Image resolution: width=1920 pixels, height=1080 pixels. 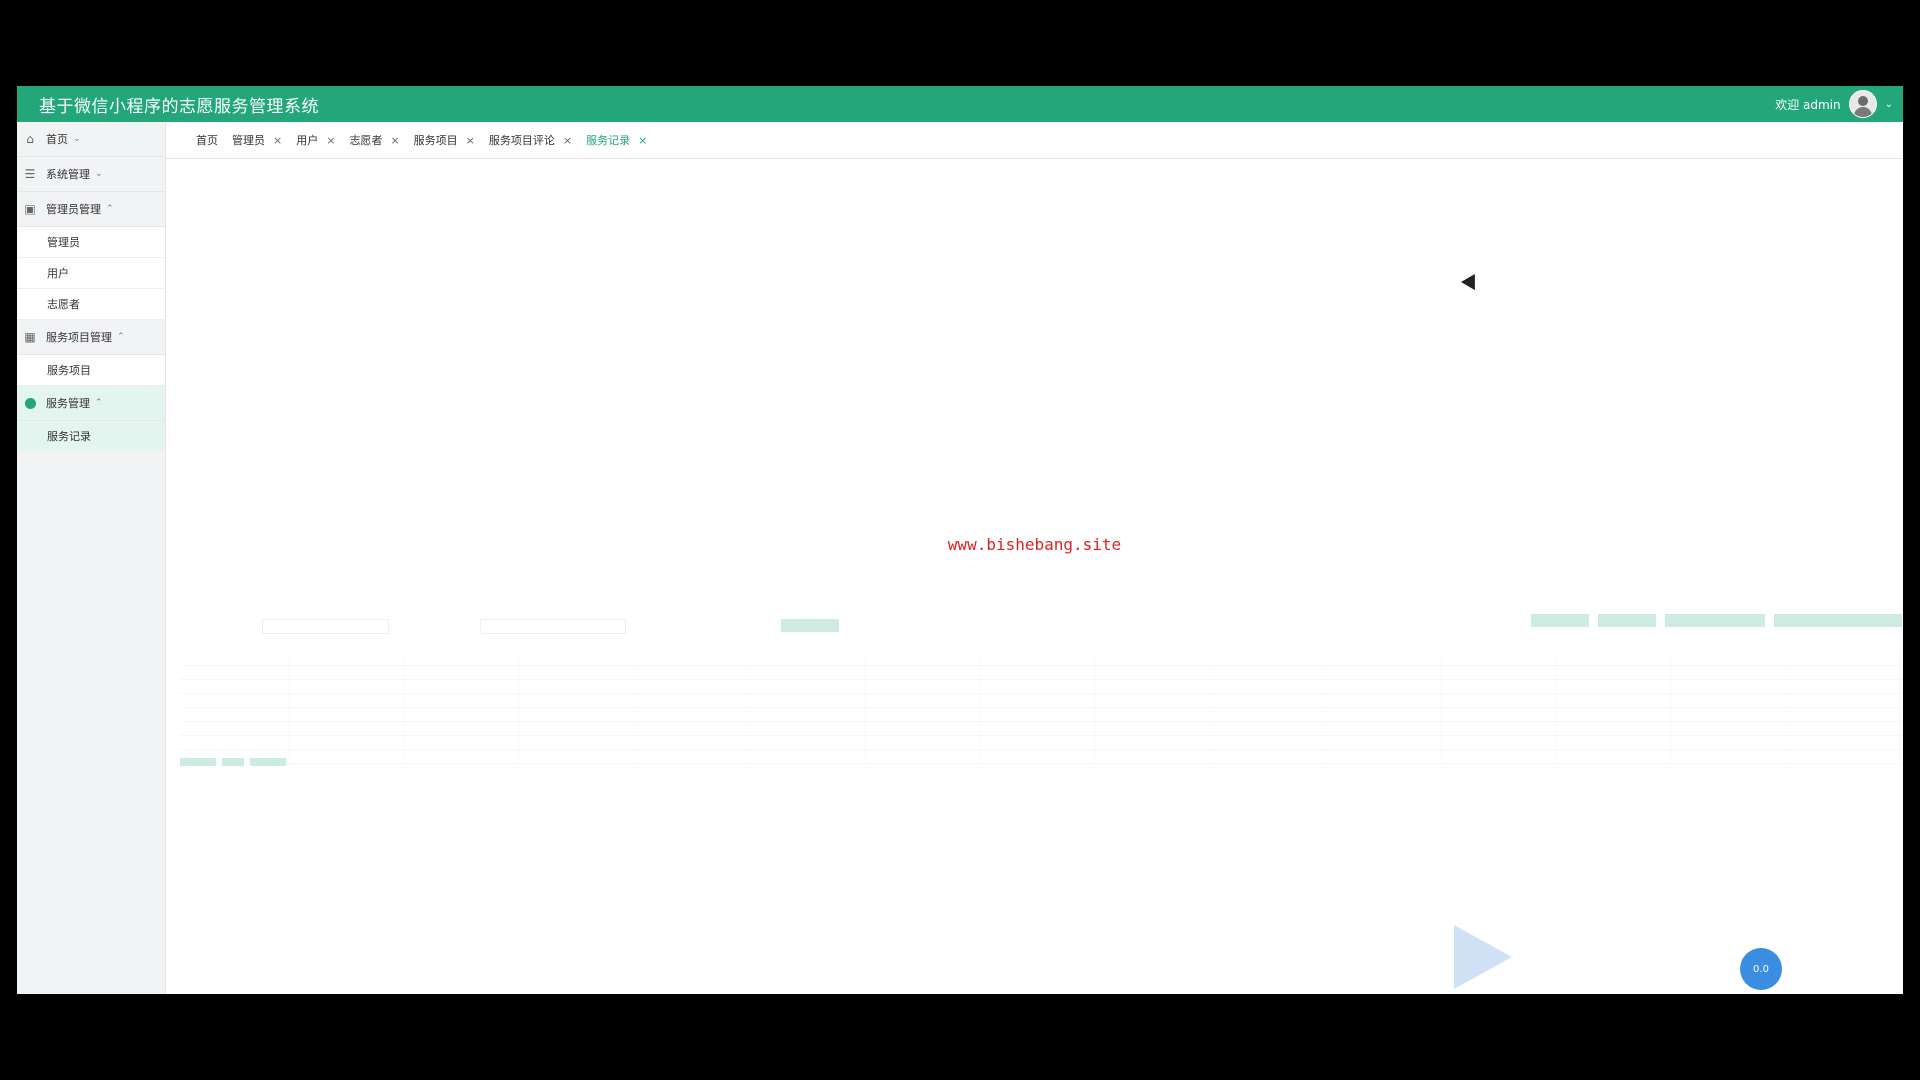 What do you see at coordinates (69, 436) in the screenshot?
I see `sidebar-subitem-label: 服务记录` at bounding box center [69, 436].